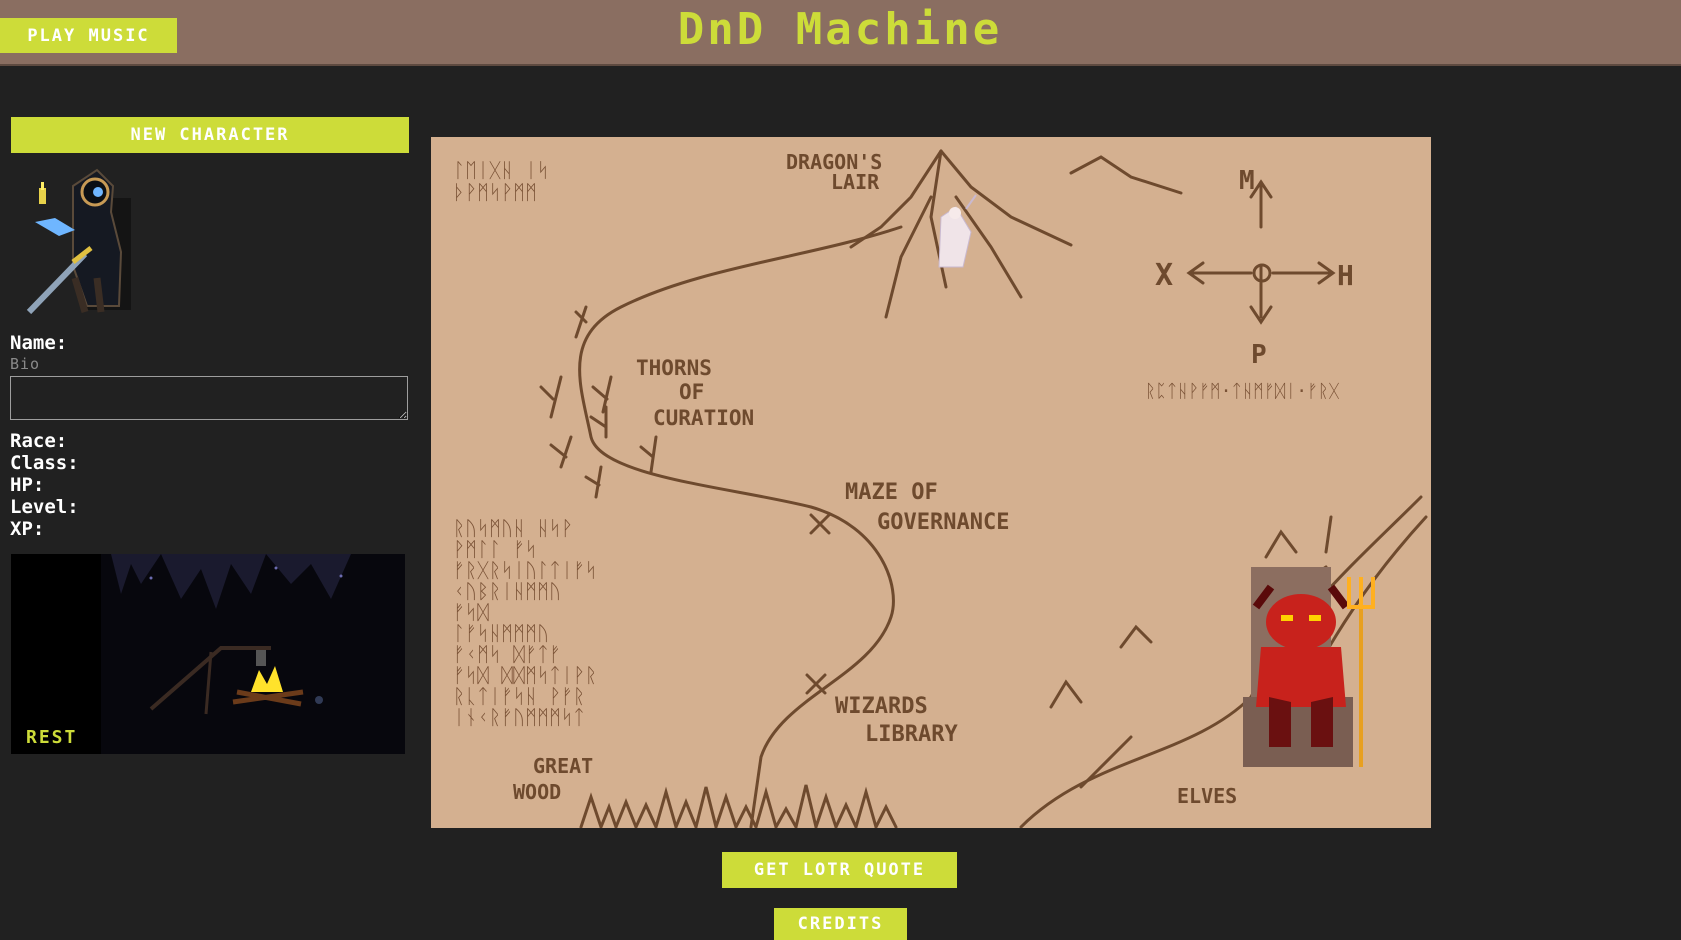 The image size is (1681, 940). I want to click on map-label-elves: ELVES, so click(1207, 796).